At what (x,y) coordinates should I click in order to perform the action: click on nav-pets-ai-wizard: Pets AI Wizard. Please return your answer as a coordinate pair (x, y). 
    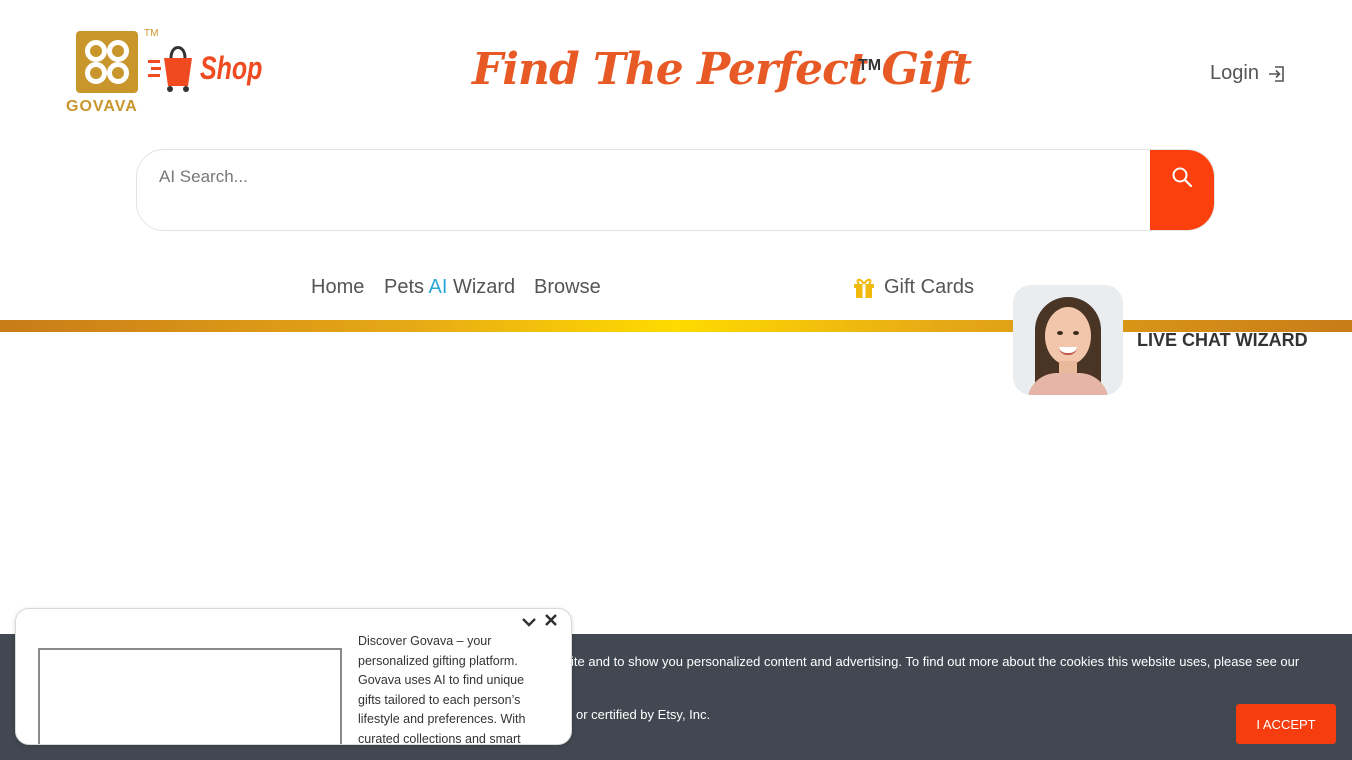
    Looking at the image, I should click on (449, 287).